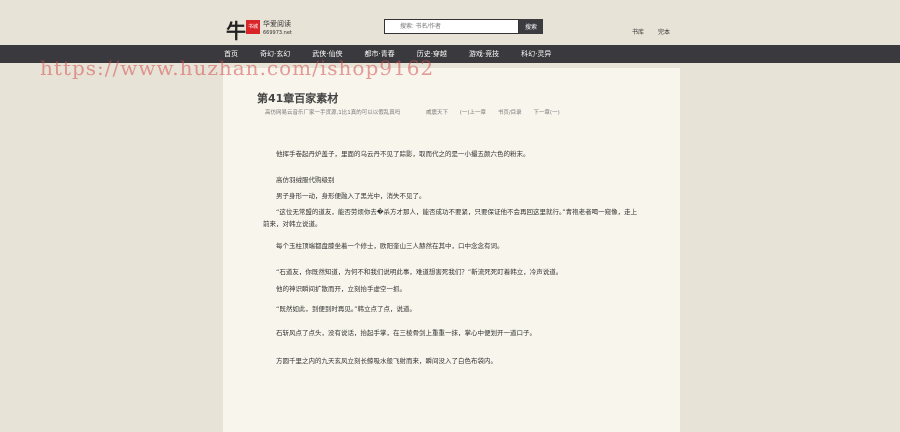 The height and width of the screenshot is (432, 900). What do you see at coordinates (484, 54) in the screenshot?
I see `nav-games: 游戏·竞技` at bounding box center [484, 54].